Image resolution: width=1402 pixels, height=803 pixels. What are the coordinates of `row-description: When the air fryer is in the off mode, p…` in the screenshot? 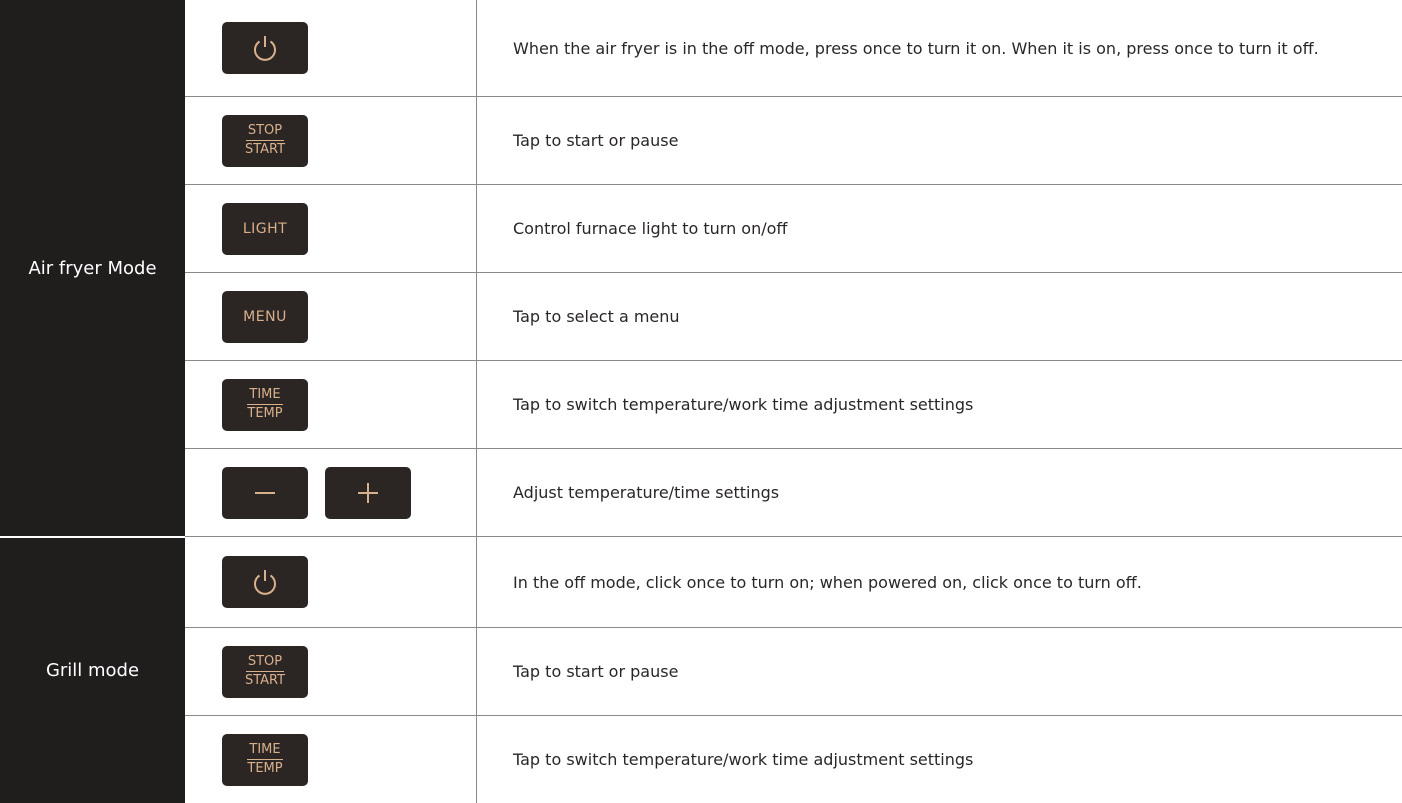 It's located at (916, 48).